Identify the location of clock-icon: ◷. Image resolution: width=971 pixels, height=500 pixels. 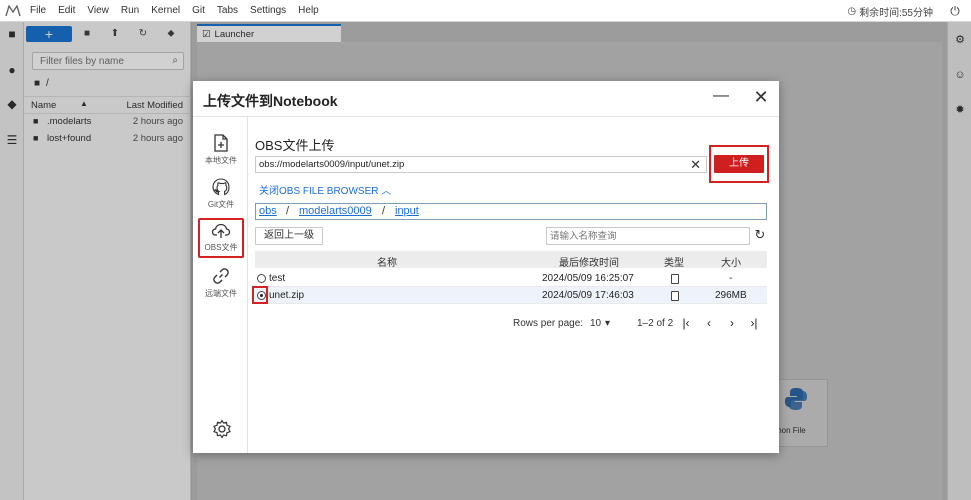
(852, 11).